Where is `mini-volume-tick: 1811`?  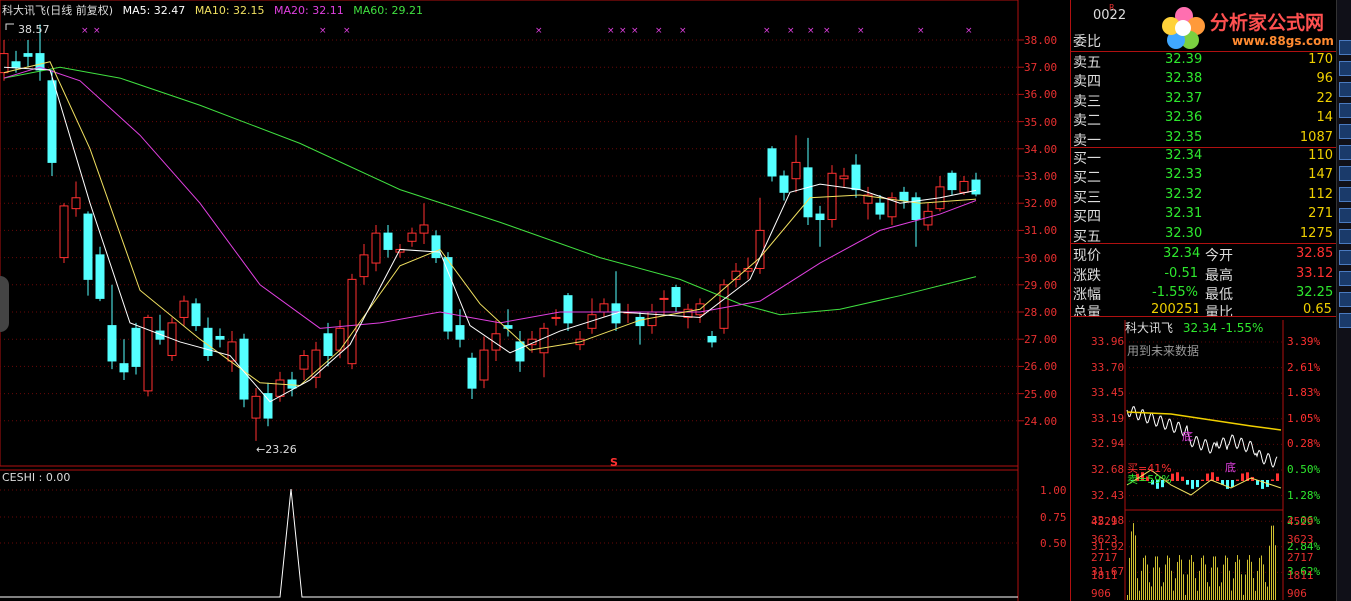 mini-volume-tick: 1811 is located at coordinates (1104, 575).